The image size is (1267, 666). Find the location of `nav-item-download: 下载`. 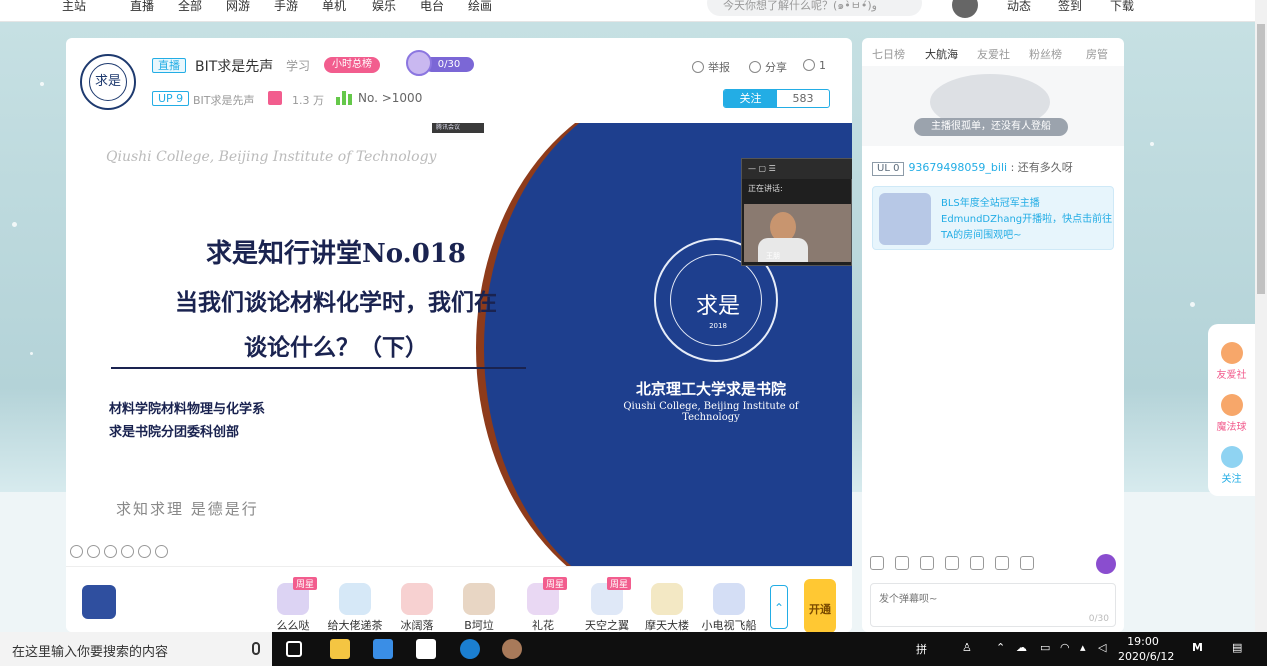

nav-item-download: 下载 is located at coordinates (1122, 7).